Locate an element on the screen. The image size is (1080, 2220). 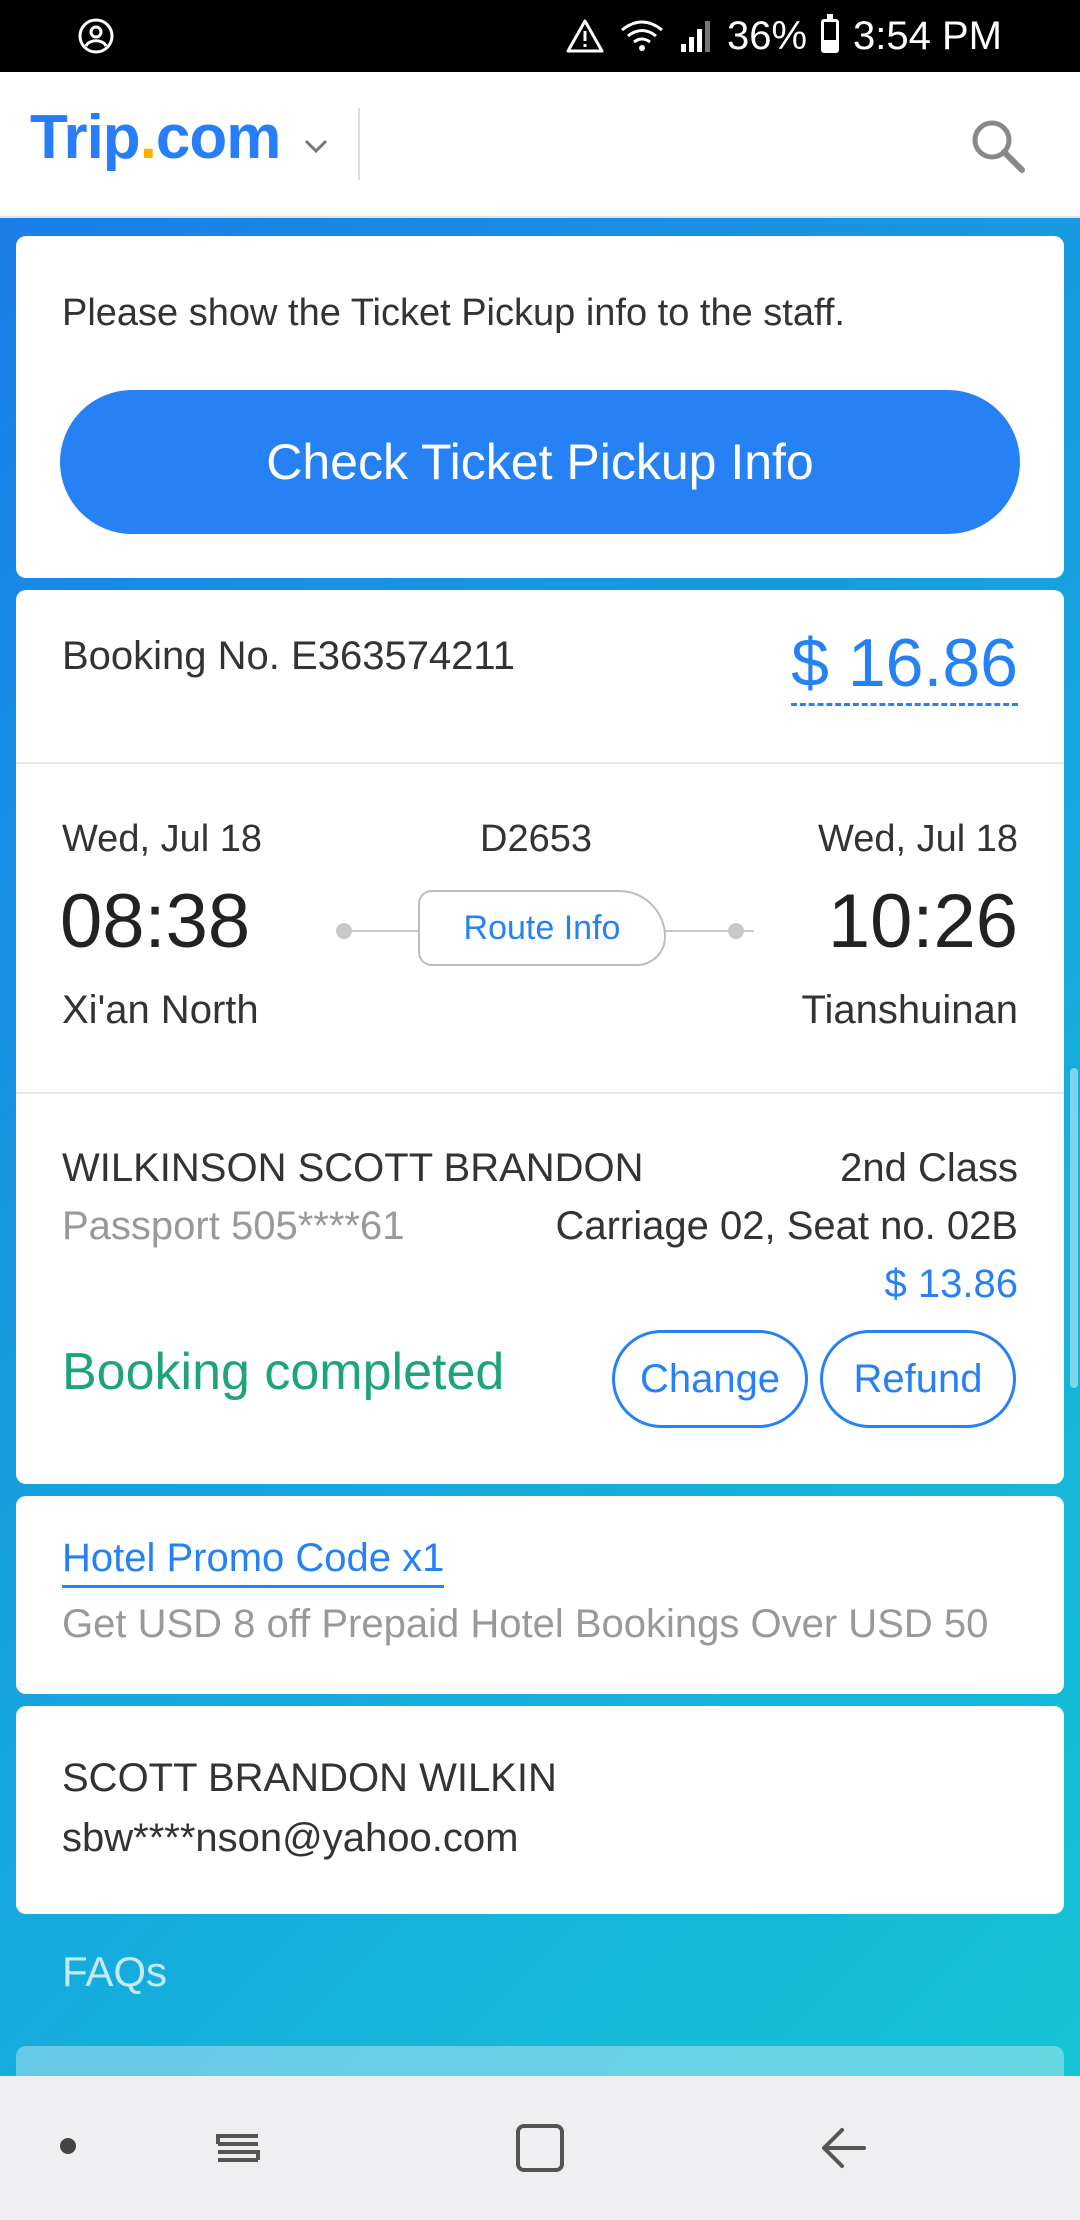
ticket-price: $ 13.86 is located at coordinates (951, 1284).